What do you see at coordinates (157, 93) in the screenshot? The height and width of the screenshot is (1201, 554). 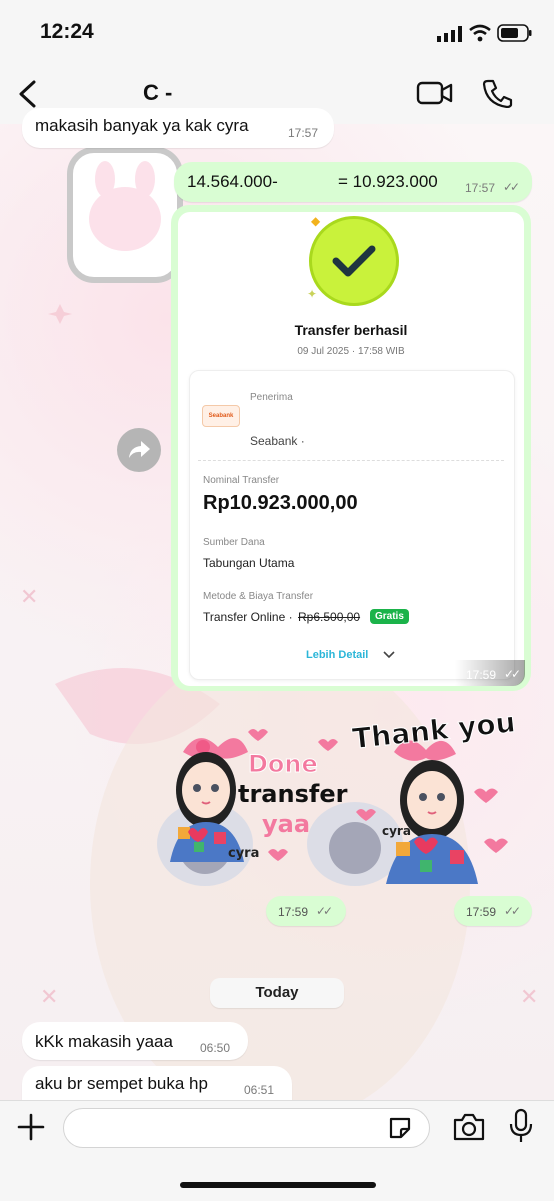 I see `contact-name: C -` at bounding box center [157, 93].